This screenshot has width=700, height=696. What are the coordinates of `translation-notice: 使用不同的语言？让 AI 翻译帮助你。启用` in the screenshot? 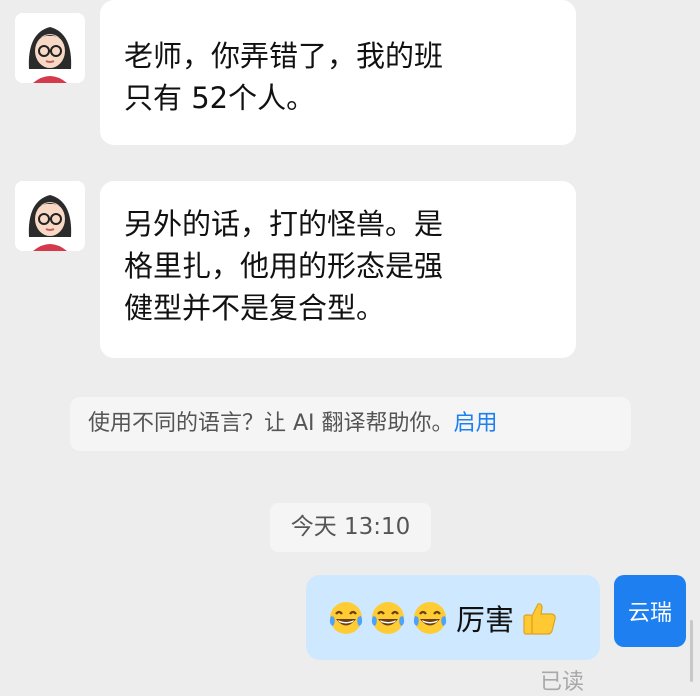 It's located at (350, 424).